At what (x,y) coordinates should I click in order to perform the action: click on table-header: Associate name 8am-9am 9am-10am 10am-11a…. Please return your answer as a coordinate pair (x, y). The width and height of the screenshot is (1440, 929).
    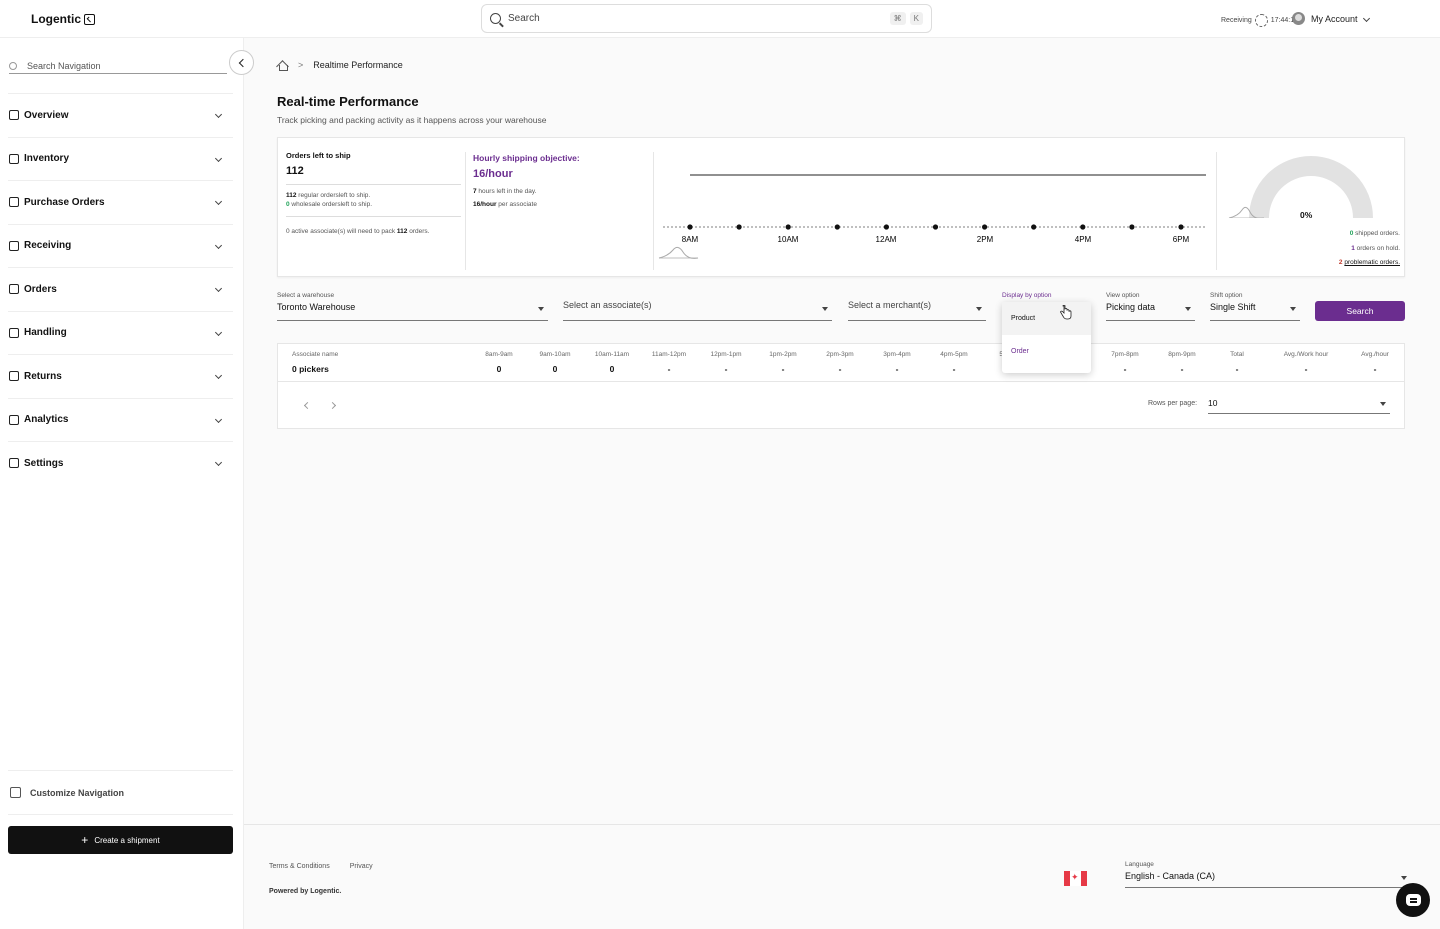
    Looking at the image, I should click on (841, 363).